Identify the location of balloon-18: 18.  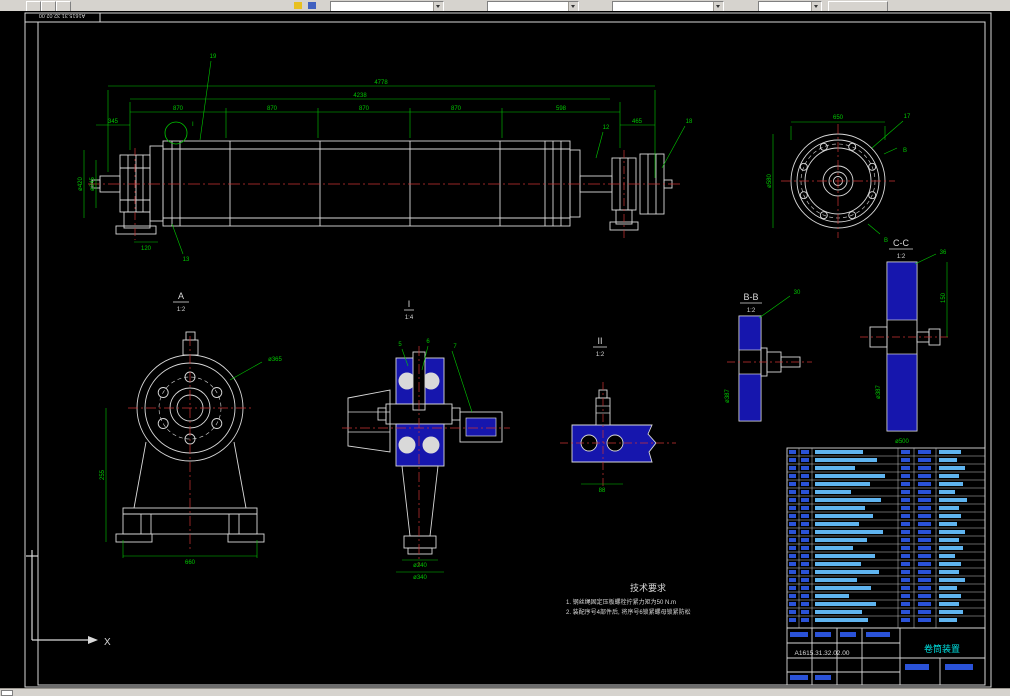
(689, 122).